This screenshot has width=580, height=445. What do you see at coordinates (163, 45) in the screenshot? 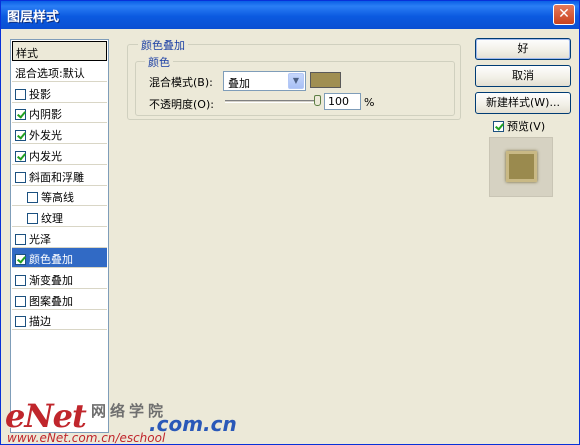
I see `color-overlay-title: 颜色叠加` at bounding box center [163, 45].